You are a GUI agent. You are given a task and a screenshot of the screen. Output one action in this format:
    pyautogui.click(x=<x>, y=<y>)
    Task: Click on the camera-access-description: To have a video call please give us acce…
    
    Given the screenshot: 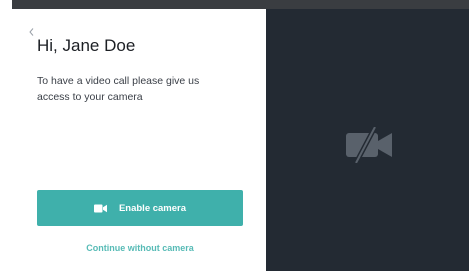 What is the action you would take?
    pyautogui.click(x=118, y=89)
    